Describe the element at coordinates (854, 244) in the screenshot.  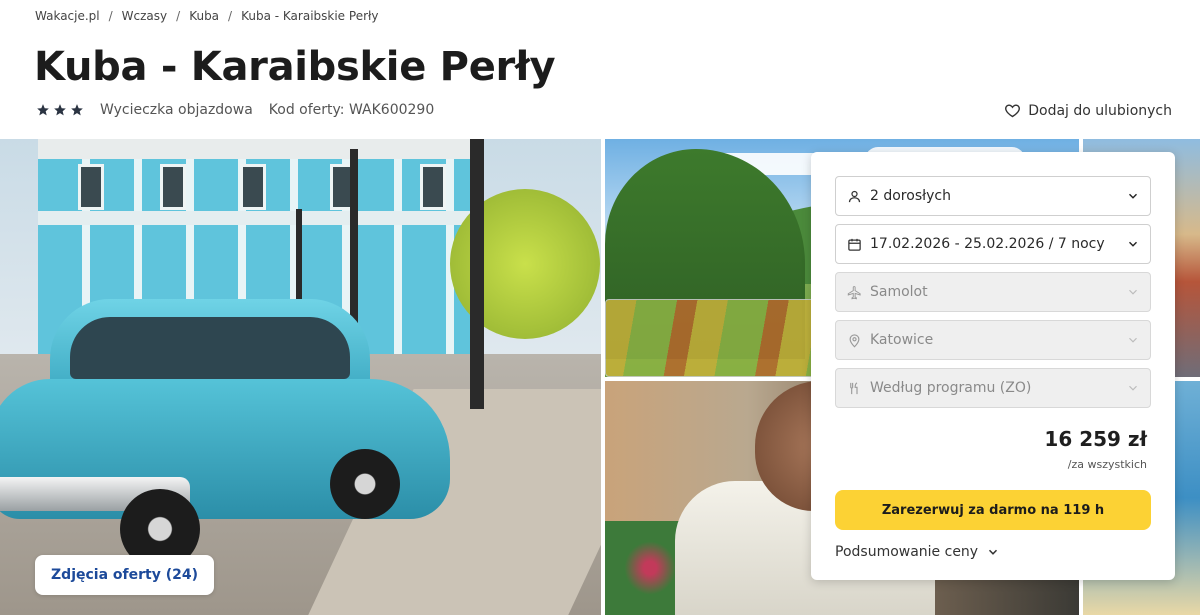
I see `calendar-icon` at that location.